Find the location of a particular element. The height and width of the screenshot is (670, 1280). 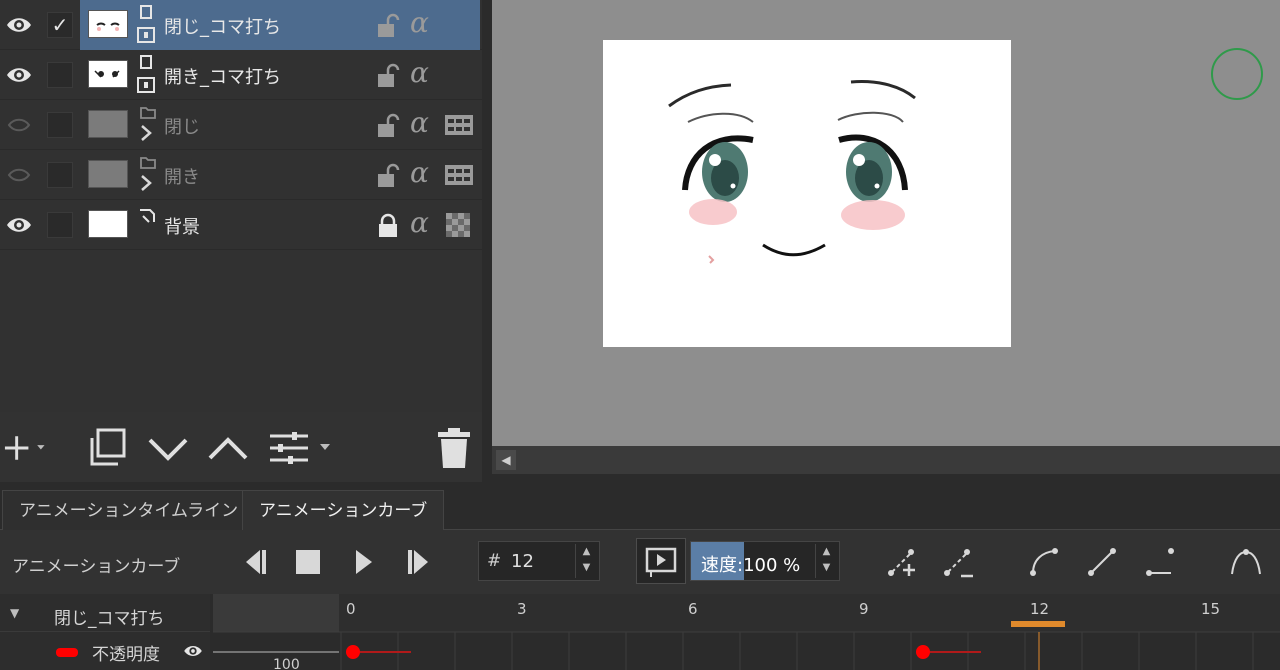

collapse-arrow-icon: ▼ is located at coordinates (14, 613).